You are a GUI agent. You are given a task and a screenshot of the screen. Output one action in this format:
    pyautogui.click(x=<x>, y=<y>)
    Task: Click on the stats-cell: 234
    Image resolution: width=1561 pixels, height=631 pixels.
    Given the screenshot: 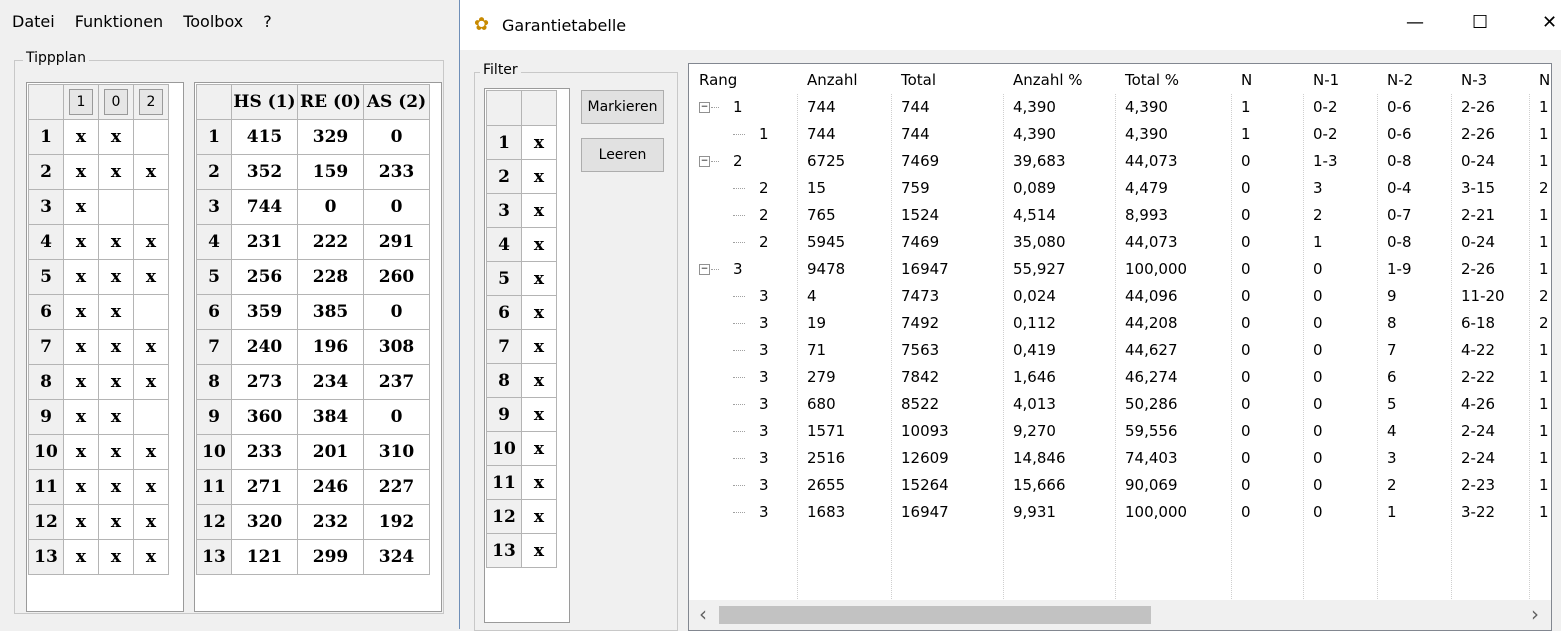 What is the action you would take?
    pyautogui.click(x=330, y=382)
    